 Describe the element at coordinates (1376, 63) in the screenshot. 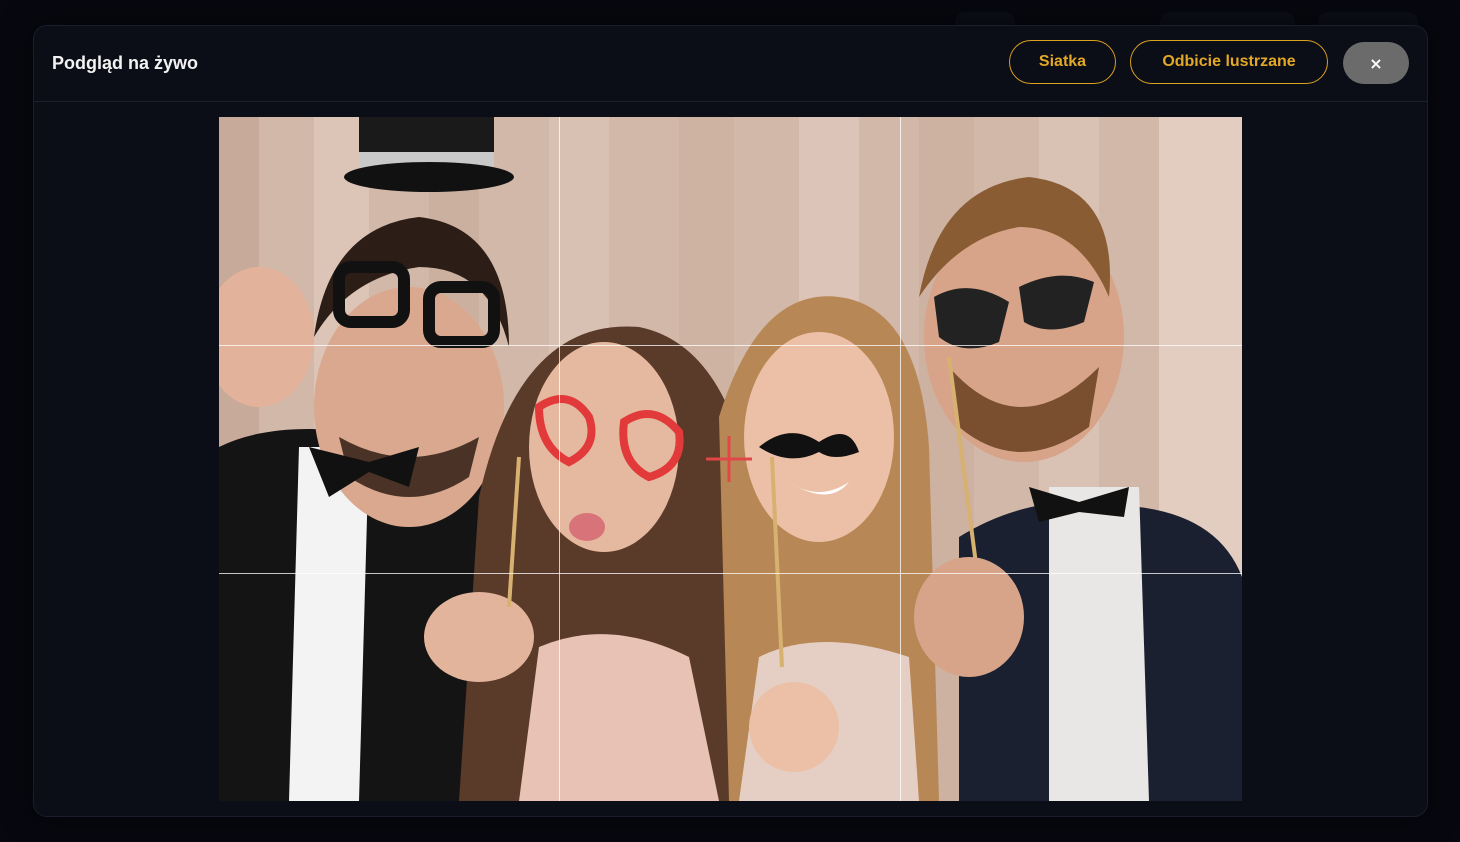

I see `close-button: ×` at that location.